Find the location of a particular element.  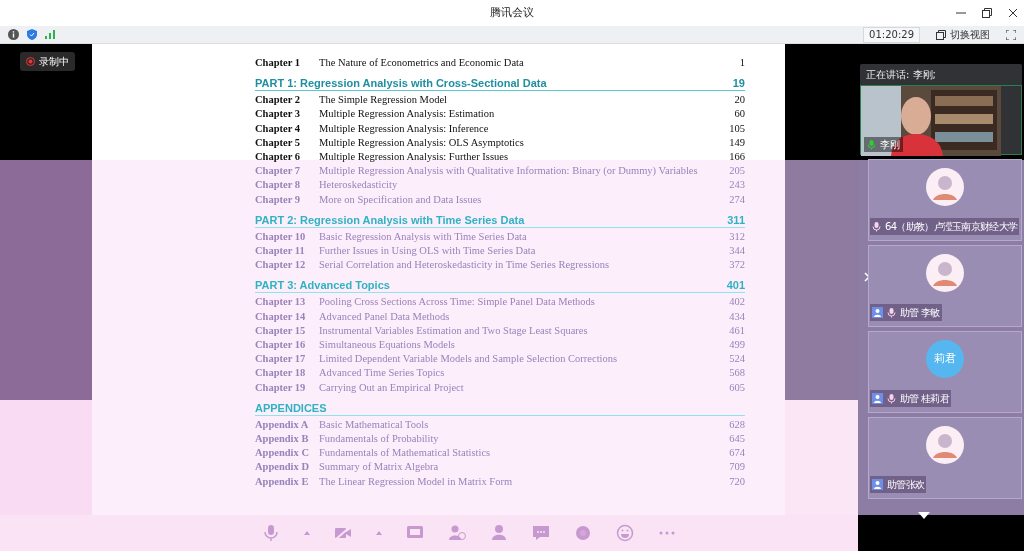

invite-icon is located at coordinates (457, 533).